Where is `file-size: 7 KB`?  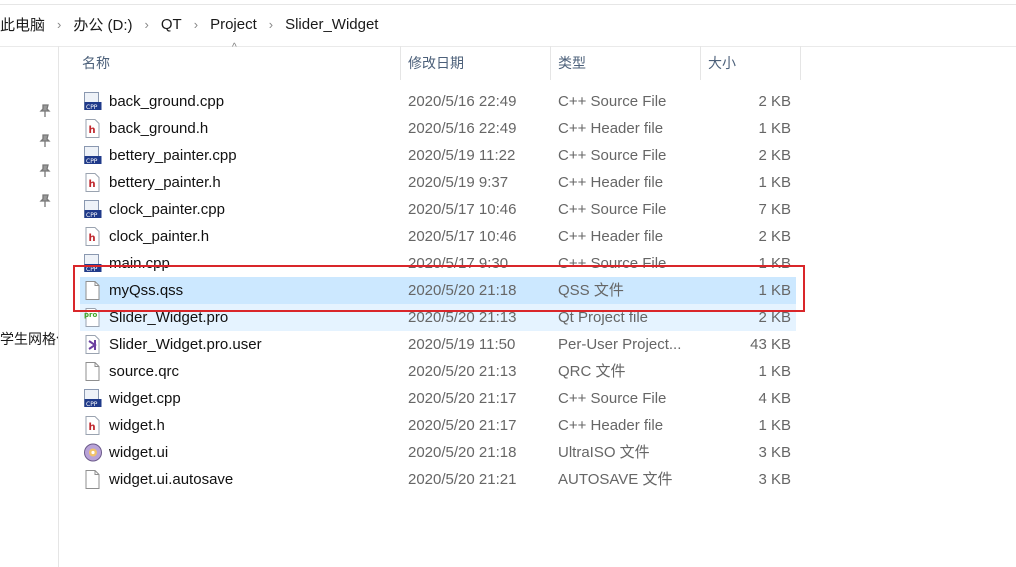
file-size: 7 KB is located at coordinates (774, 209).